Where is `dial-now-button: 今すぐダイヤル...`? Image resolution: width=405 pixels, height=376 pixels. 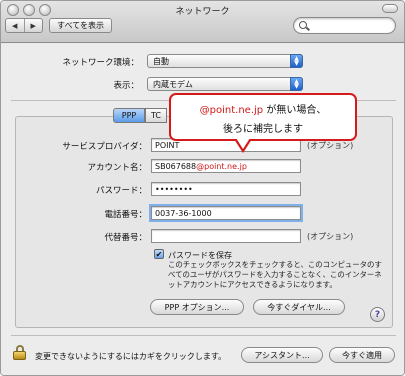
dial-now-button: 今すぐダイヤル... is located at coordinates (299, 307).